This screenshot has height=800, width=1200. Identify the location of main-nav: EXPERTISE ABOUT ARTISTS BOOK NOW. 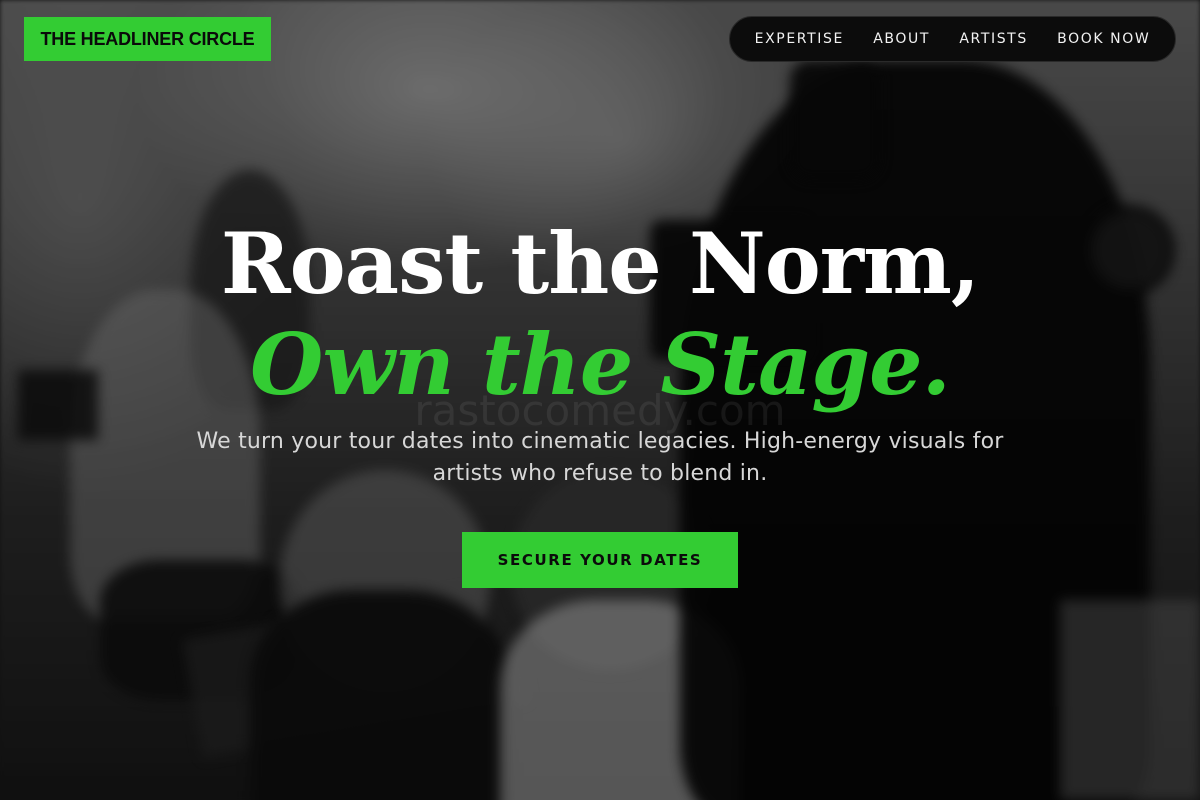
(952, 39).